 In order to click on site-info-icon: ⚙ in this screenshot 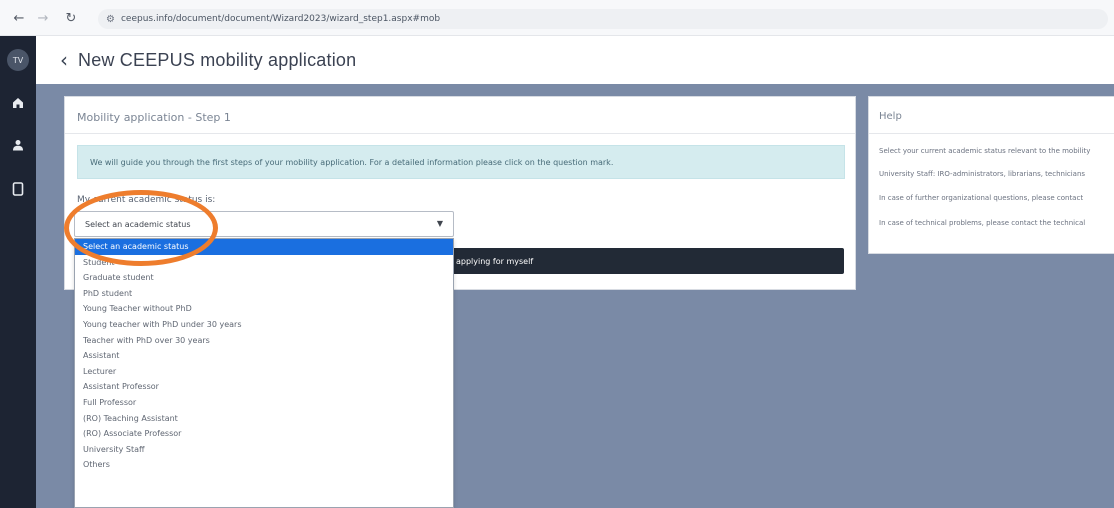, I will do `click(110, 19)`.